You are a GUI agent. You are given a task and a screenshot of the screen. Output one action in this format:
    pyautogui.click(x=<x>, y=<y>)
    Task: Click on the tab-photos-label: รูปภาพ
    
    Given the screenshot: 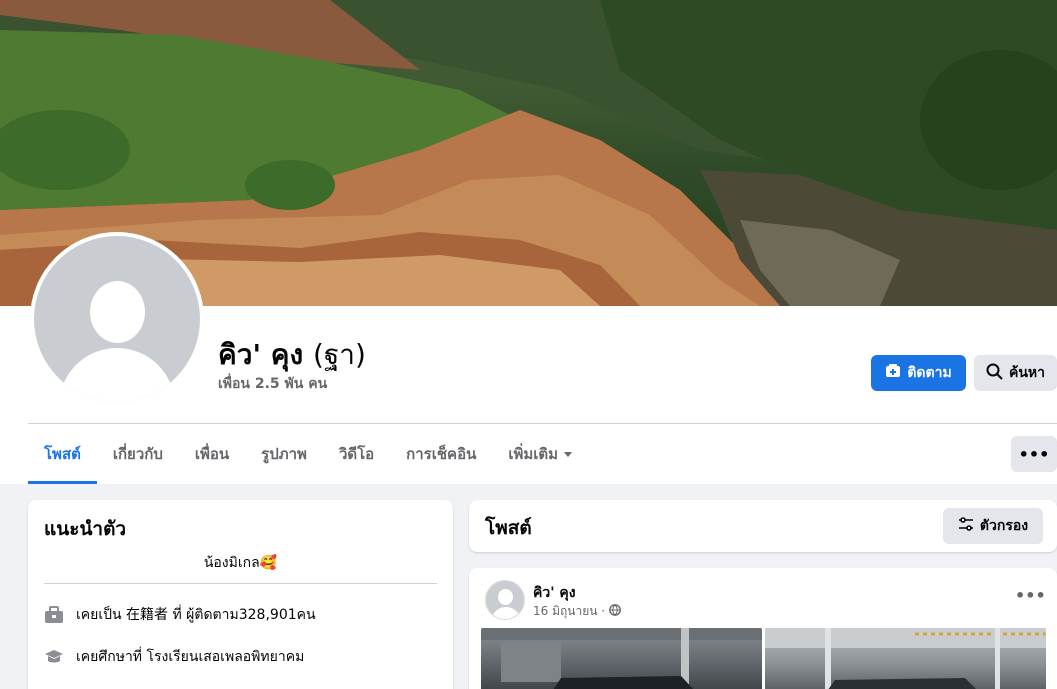 What is the action you would take?
    pyautogui.click(x=284, y=454)
    